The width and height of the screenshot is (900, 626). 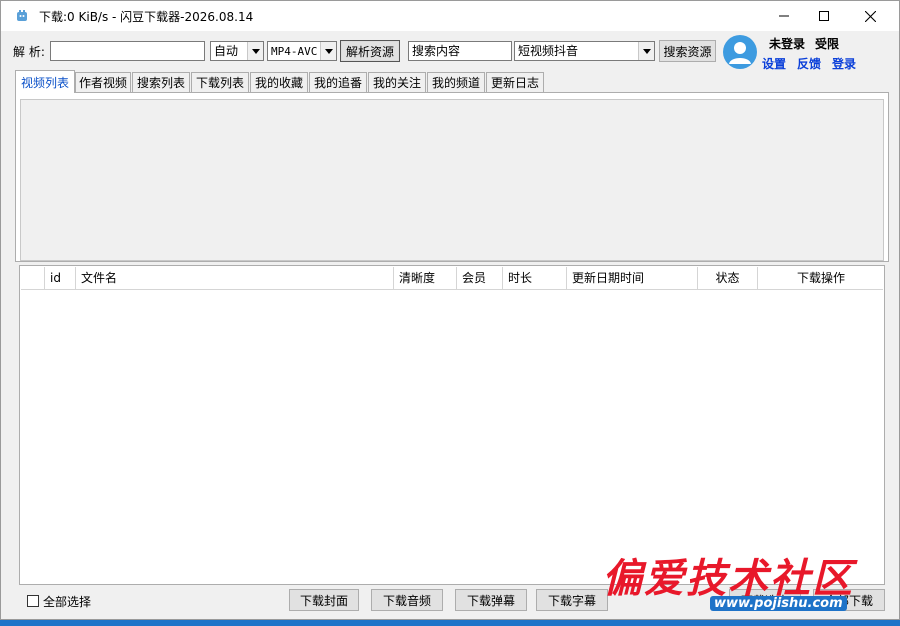 I want to click on url-input, so click(x=127, y=51).